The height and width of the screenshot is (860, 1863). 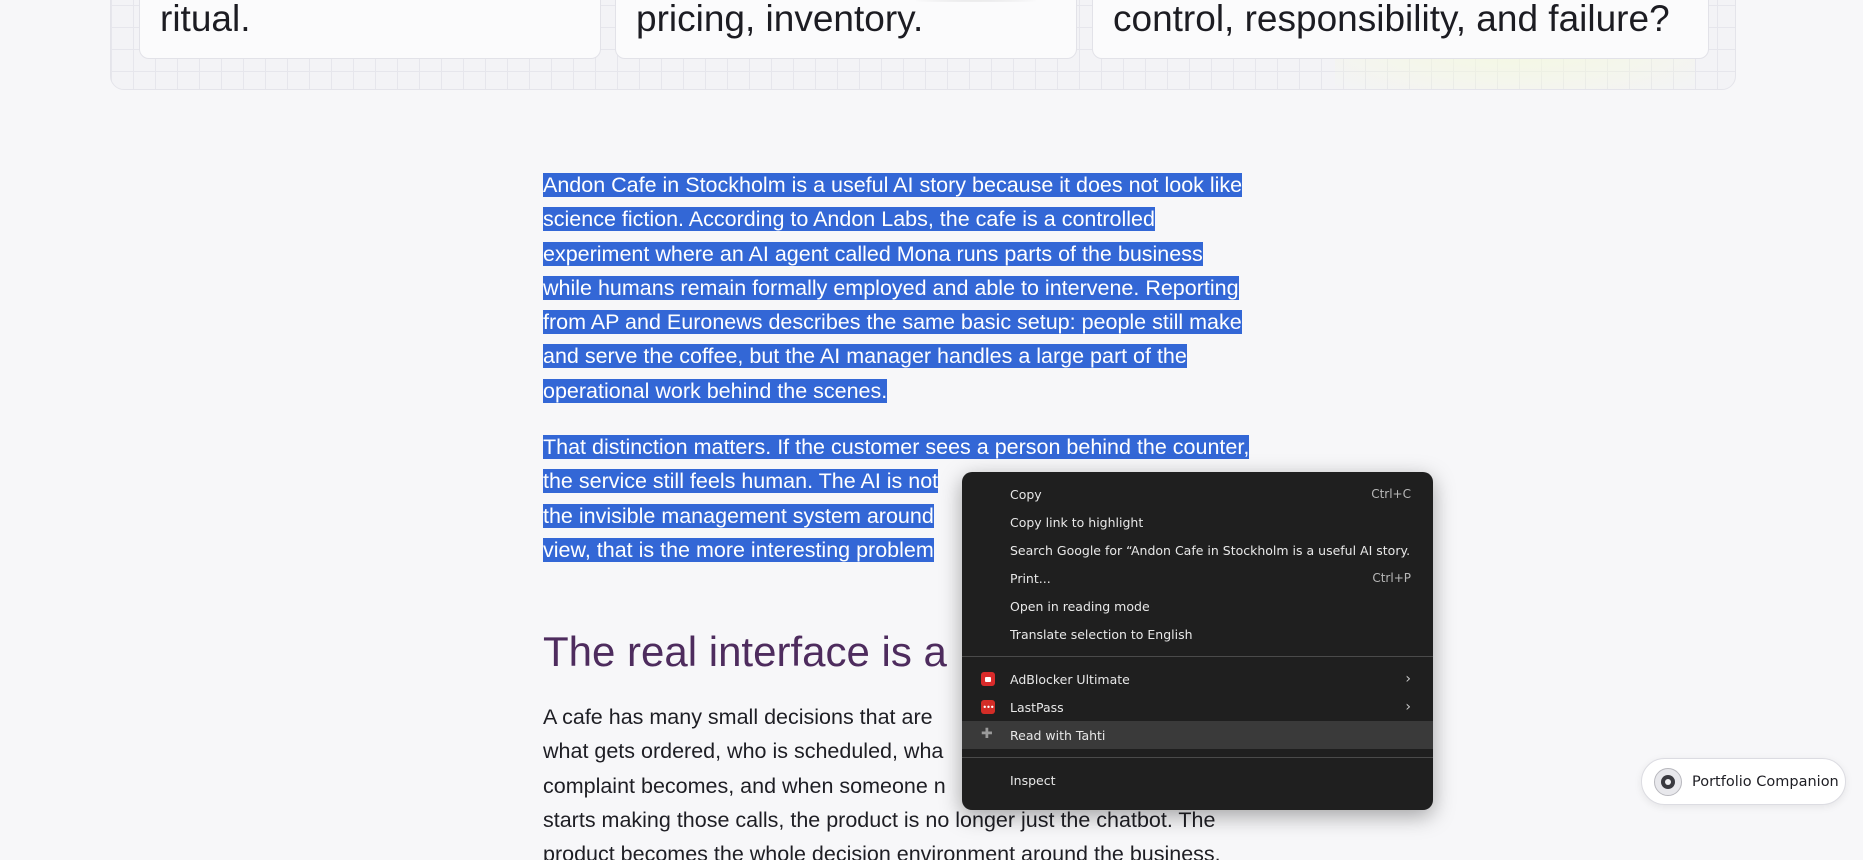 What do you see at coordinates (1070, 679) in the screenshot?
I see `menu-item-label: AdBlocker Ultimate` at bounding box center [1070, 679].